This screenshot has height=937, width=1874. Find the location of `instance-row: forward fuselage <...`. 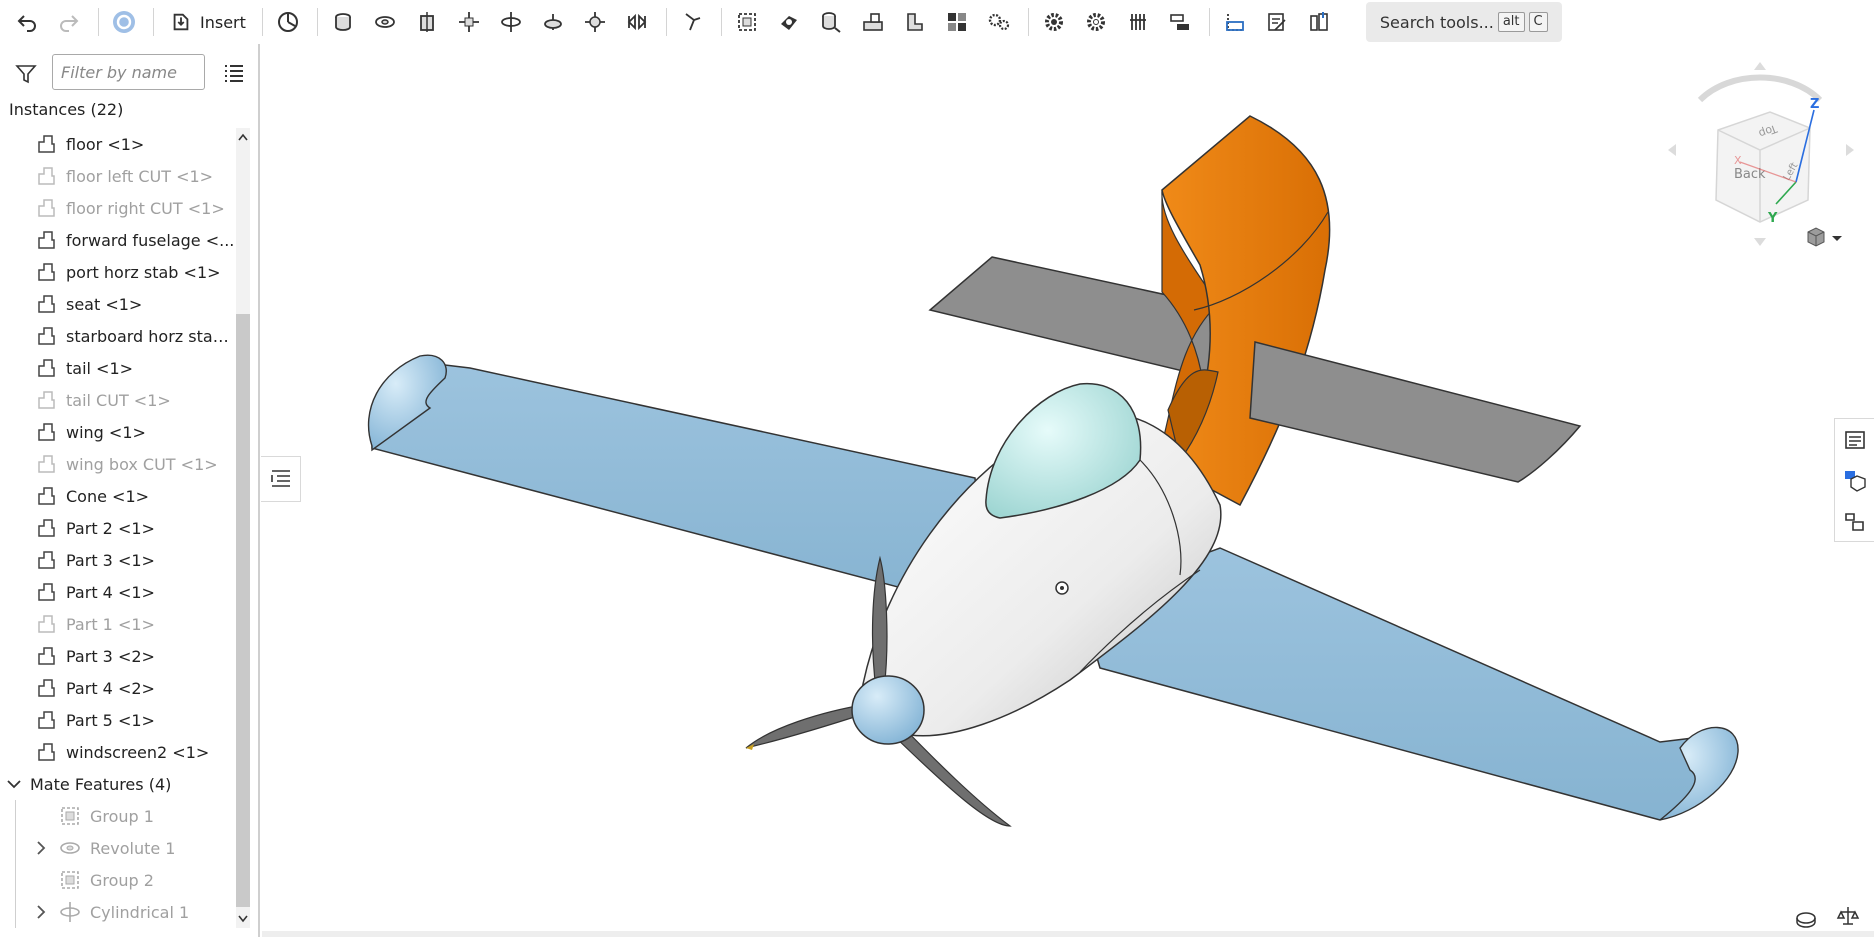

instance-row: forward fuselage <... is located at coordinates (118, 240).